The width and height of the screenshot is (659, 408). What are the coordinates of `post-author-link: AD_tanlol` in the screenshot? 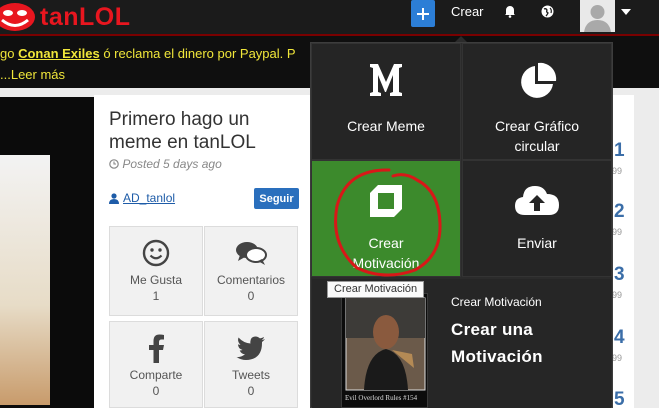 It's located at (142, 198).